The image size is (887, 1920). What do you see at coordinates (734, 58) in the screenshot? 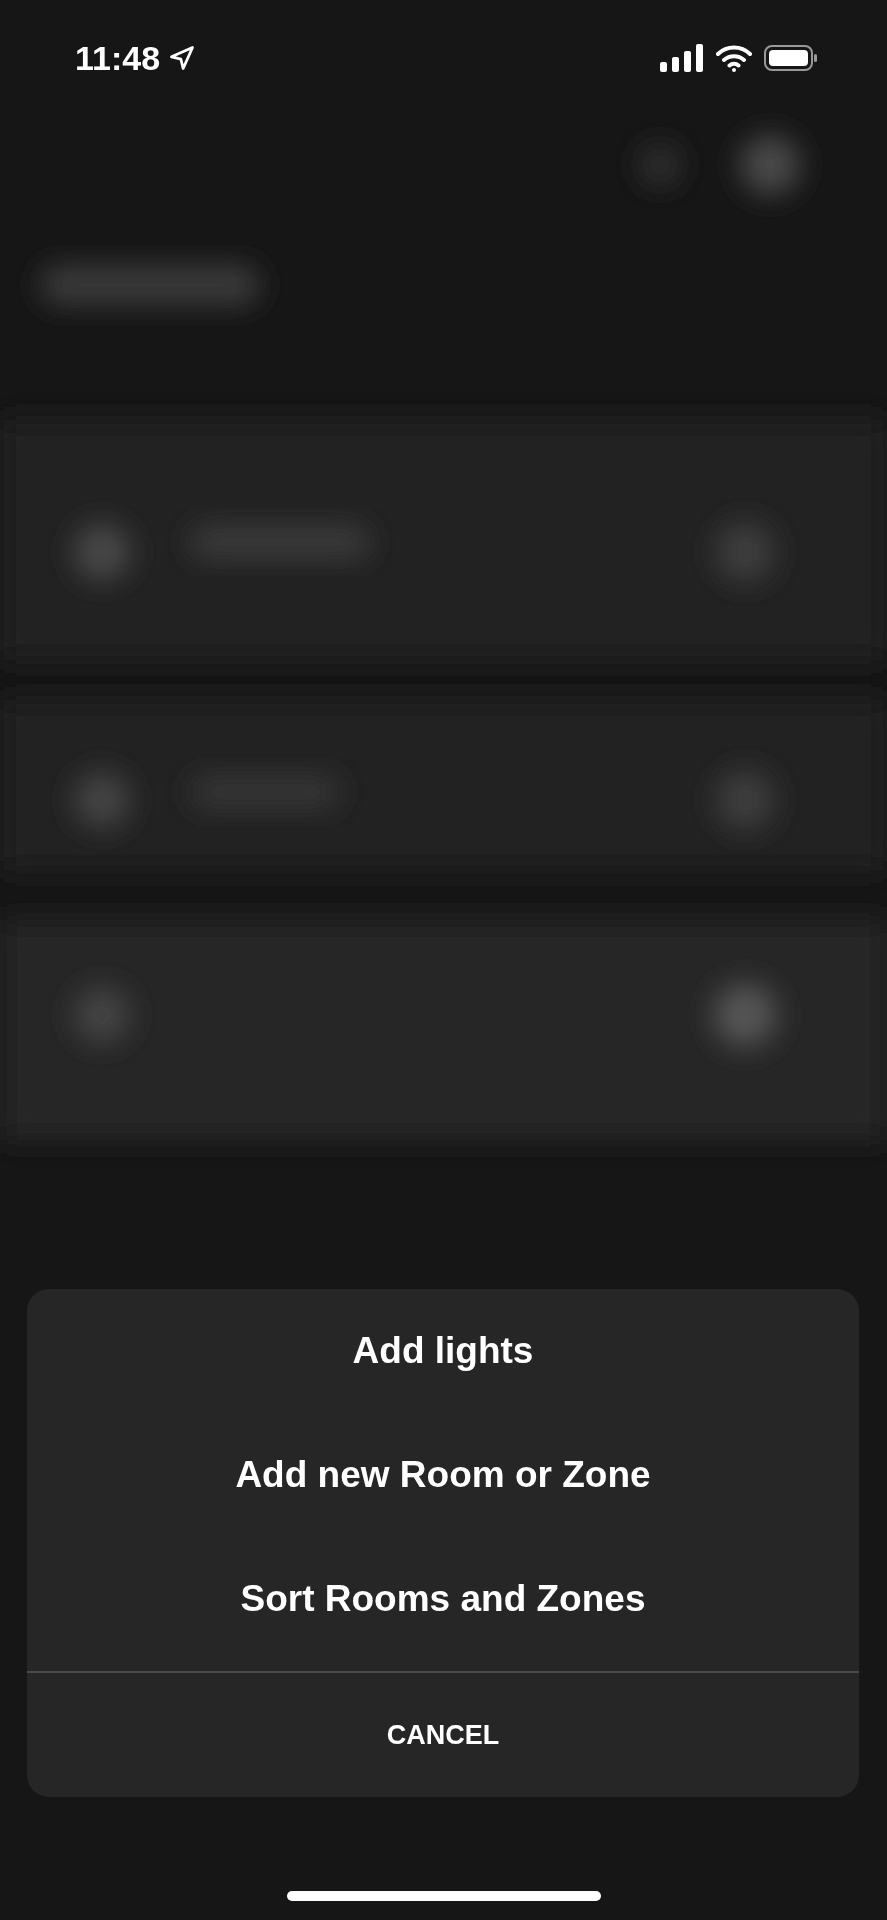
I see `wifi-icon` at bounding box center [734, 58].